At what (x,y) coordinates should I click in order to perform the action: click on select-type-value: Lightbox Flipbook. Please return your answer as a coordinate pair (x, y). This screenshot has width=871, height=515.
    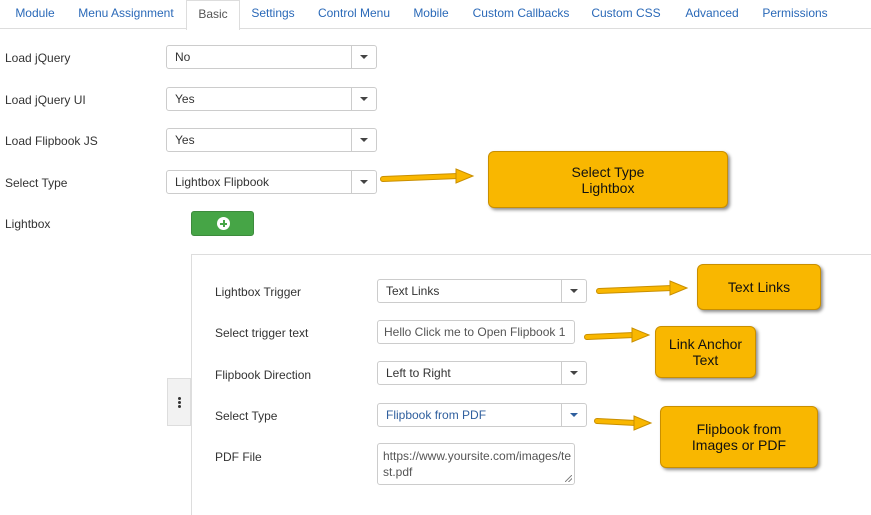
    Looking at the image, I should click on (222, 182).